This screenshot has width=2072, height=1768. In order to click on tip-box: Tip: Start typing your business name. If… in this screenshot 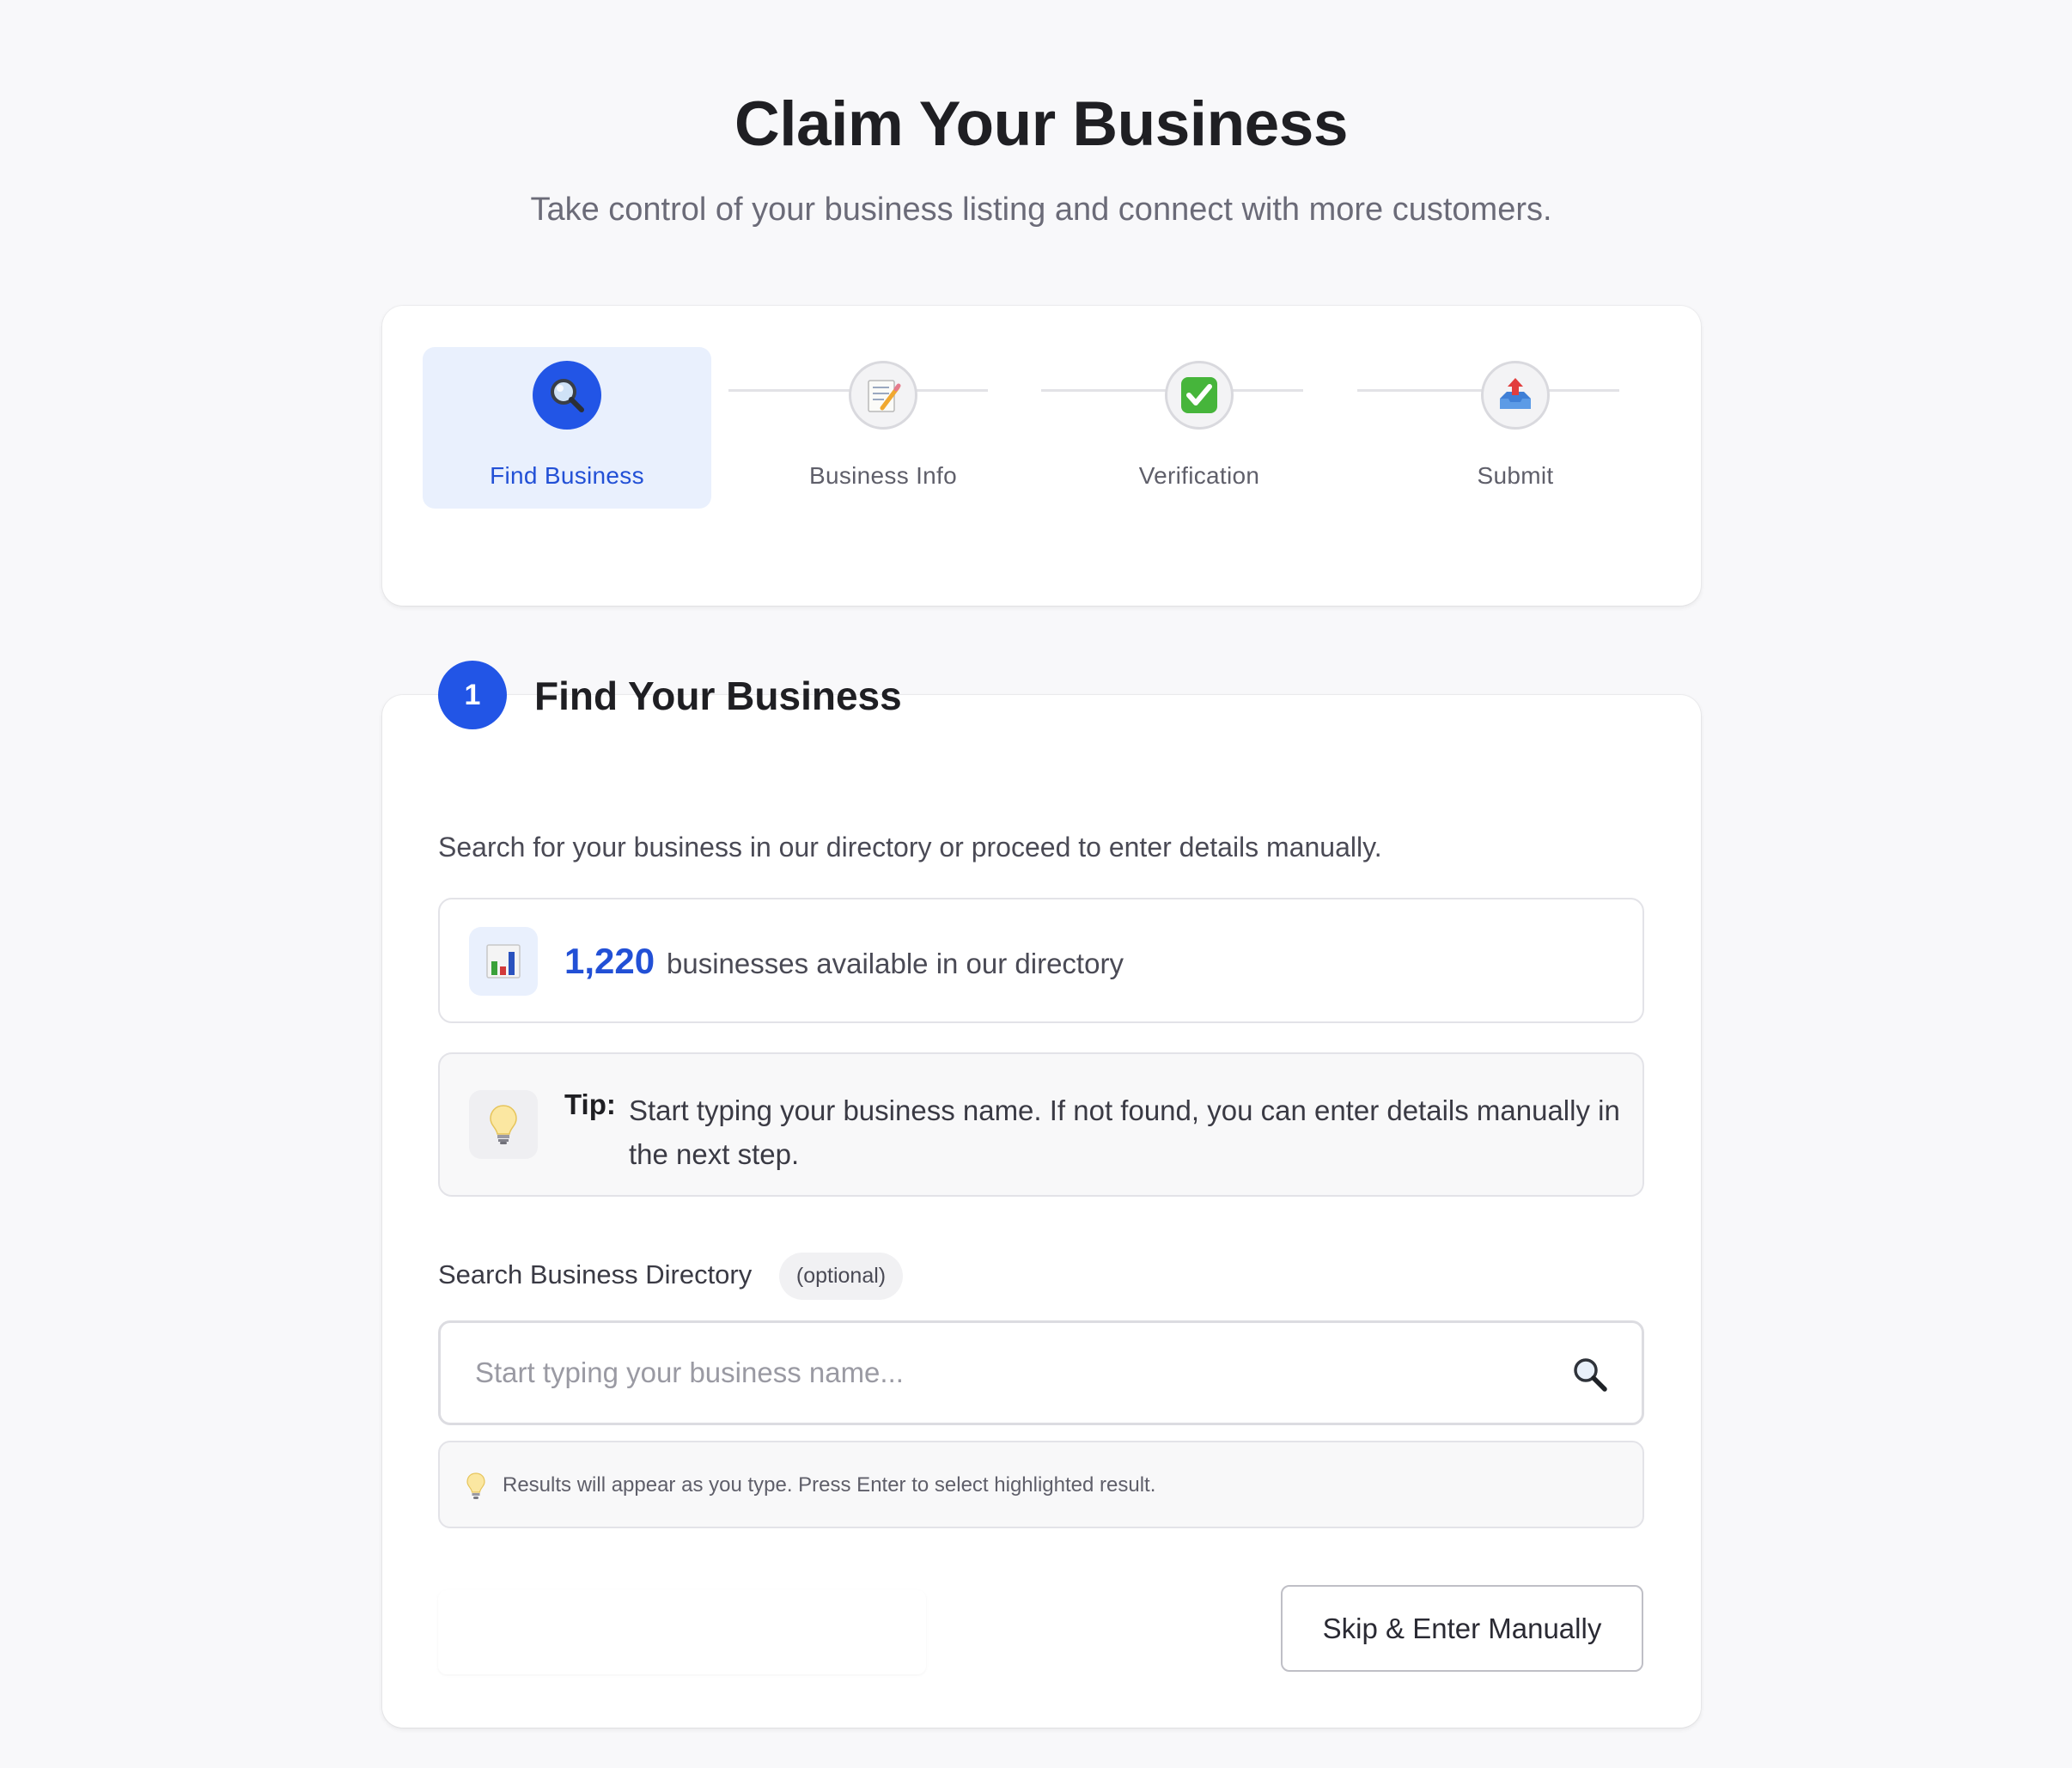, I will do `click(1041, 1125)`.